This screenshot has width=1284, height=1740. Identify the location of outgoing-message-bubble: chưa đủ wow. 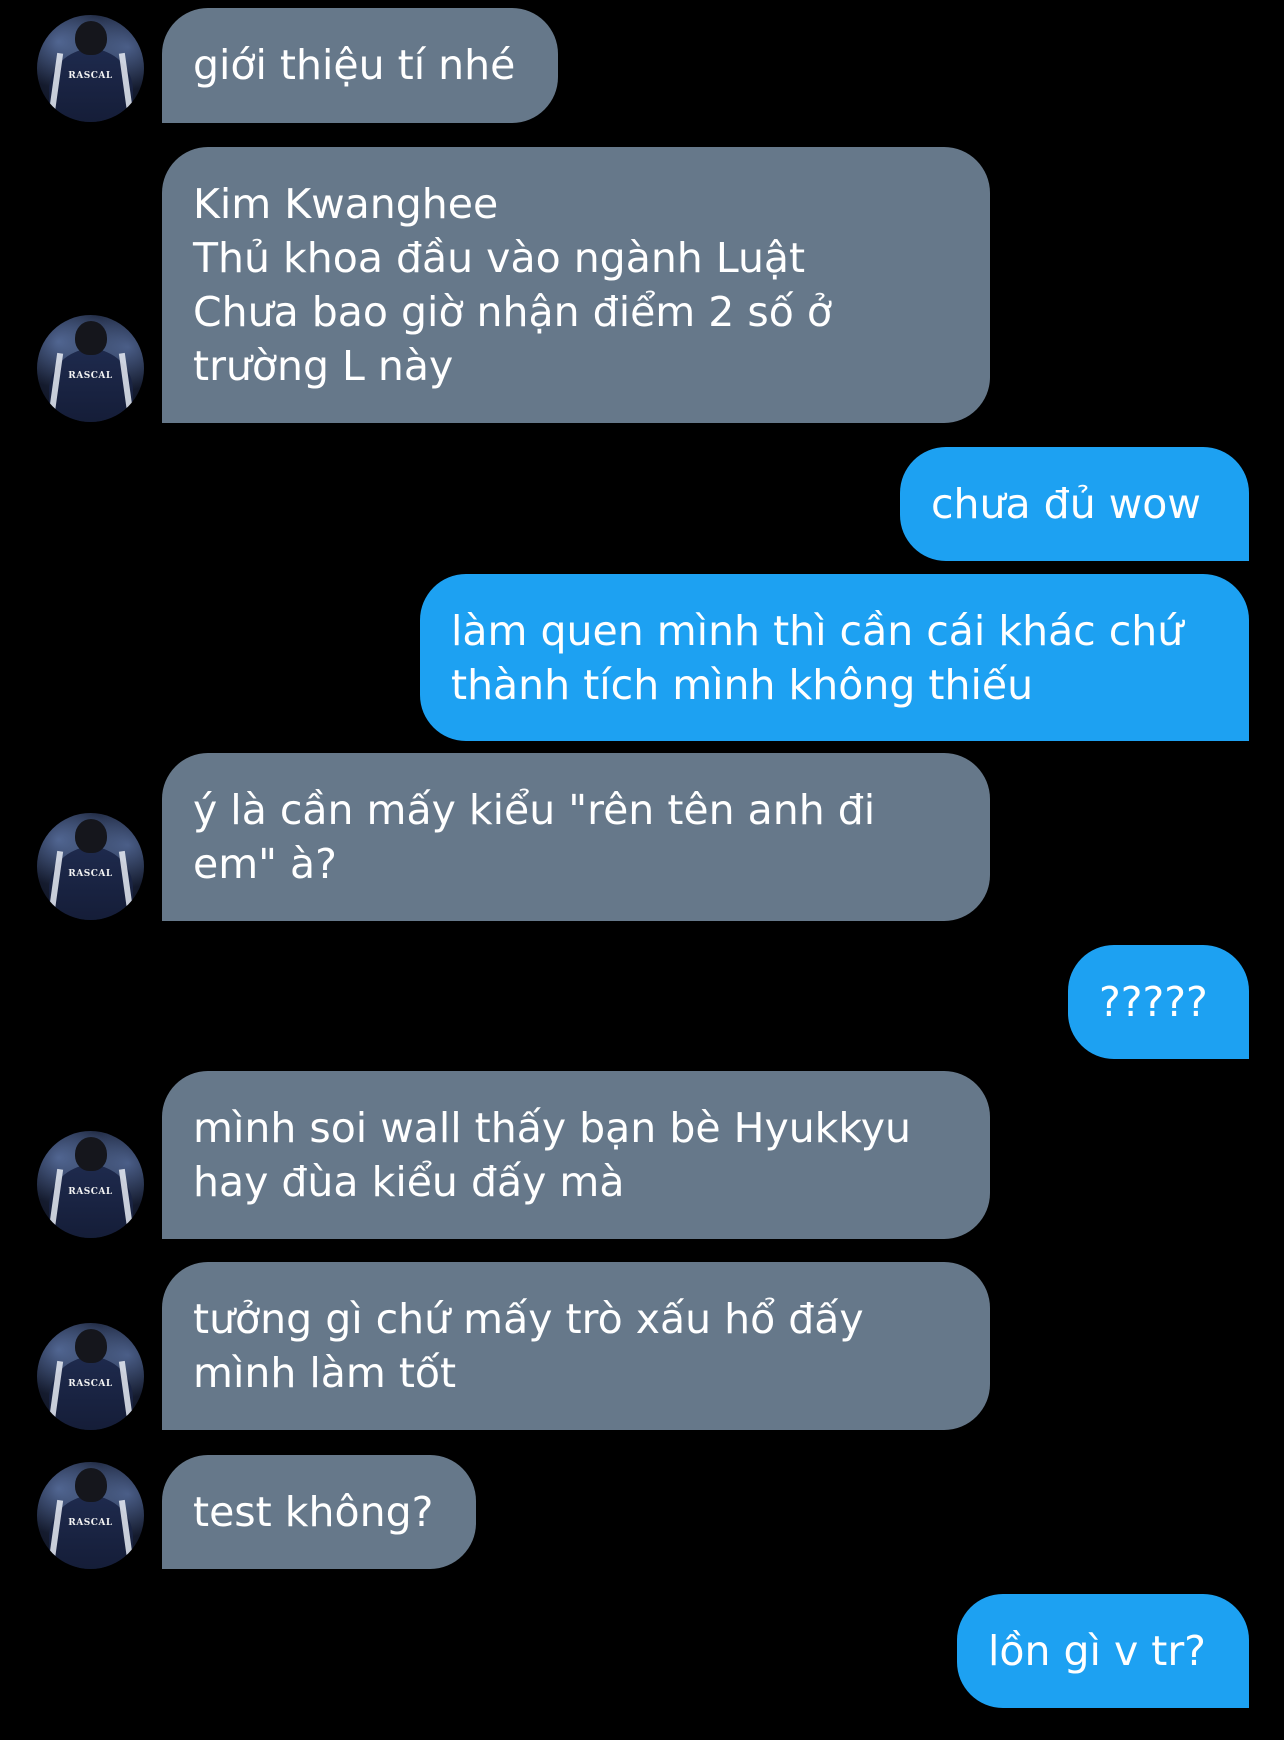
(1074, 504).